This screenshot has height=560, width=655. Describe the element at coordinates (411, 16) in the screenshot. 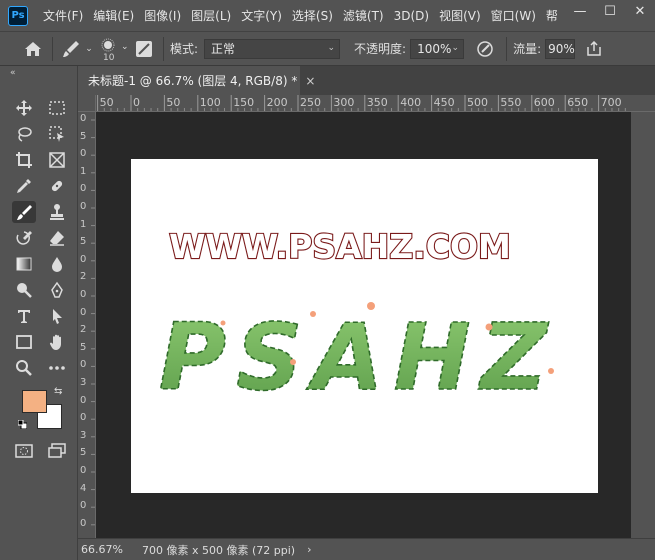

I see `menu-3d: 3D(D)` at that location.